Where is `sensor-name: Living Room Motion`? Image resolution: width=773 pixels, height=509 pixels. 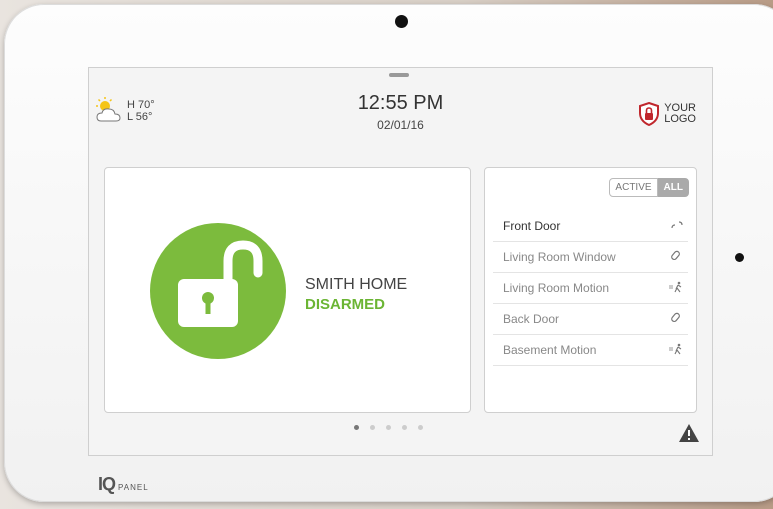 sensor-name: Living Room Motion is located at coordinates (556, 288).